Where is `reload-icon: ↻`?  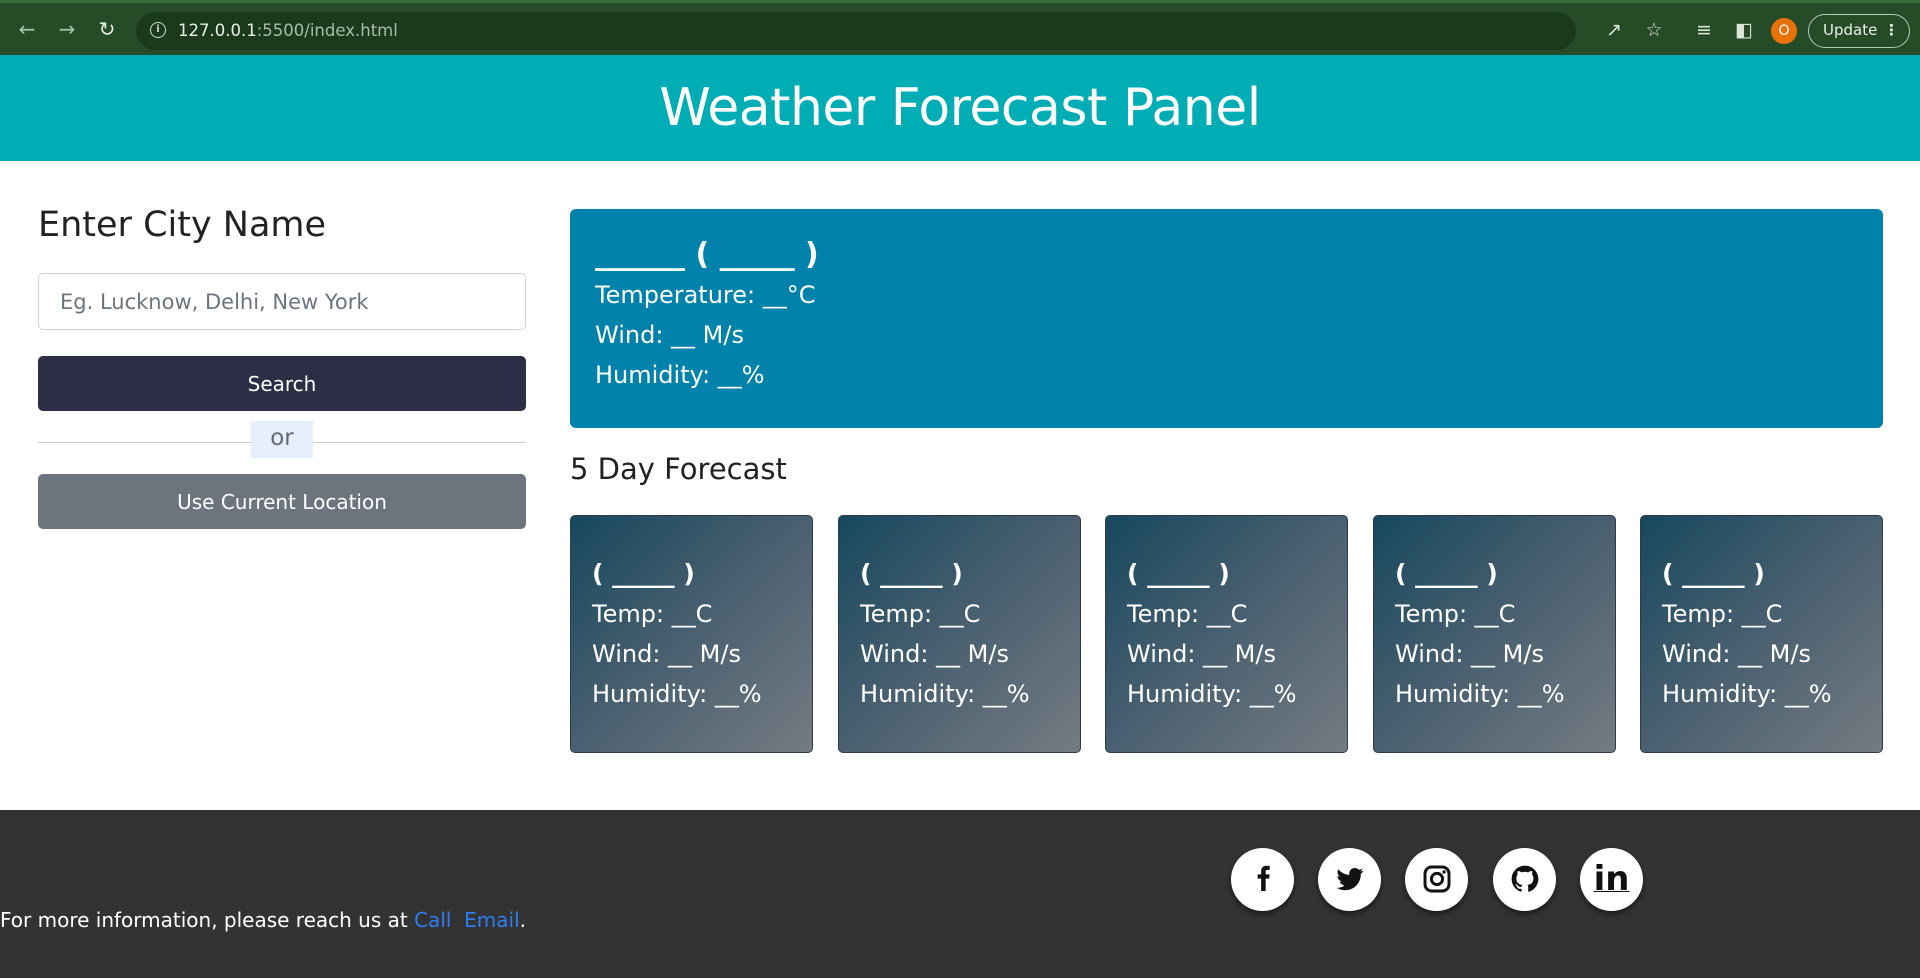
reload-icon: ↻ is located at coordinates (107, 29).